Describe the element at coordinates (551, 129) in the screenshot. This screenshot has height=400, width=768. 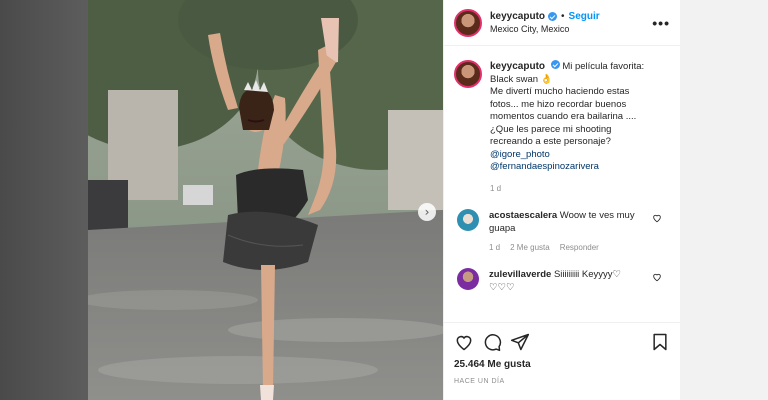
I see `caption-text-line: ¿Que les parece mi shooting` at that location.